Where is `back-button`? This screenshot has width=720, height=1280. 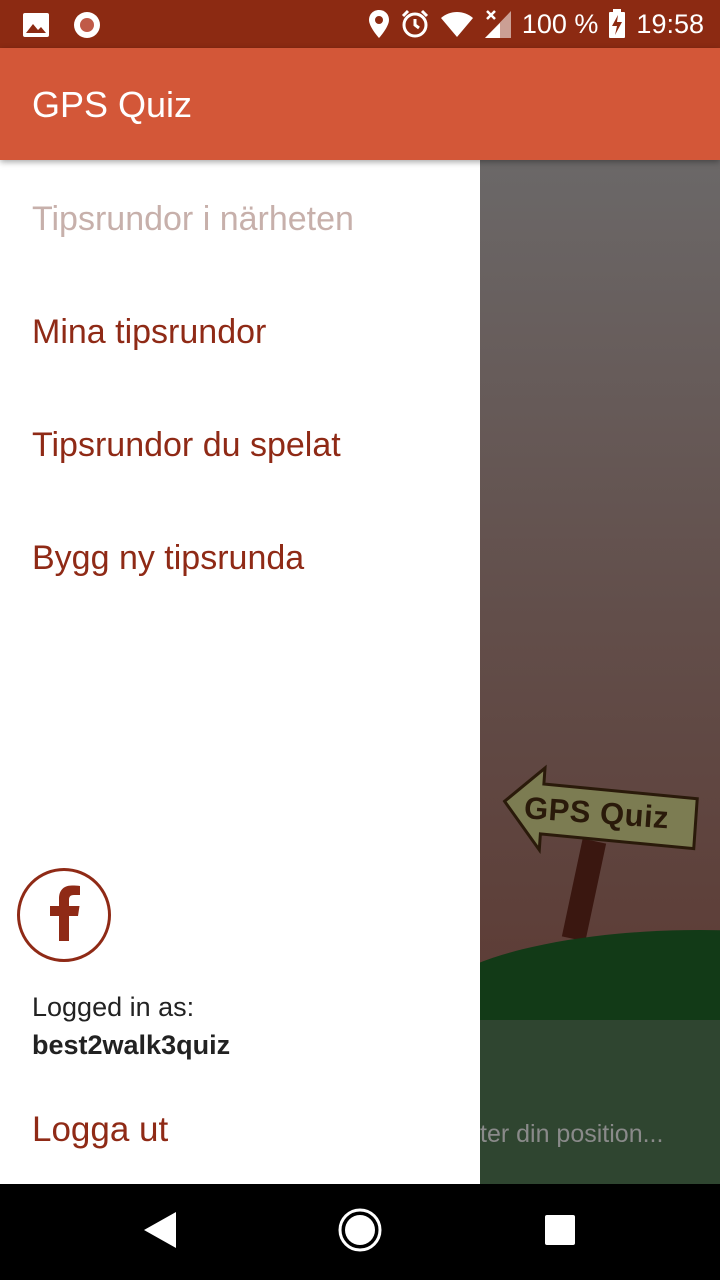
back-button is located at coordinates (160, 1232).